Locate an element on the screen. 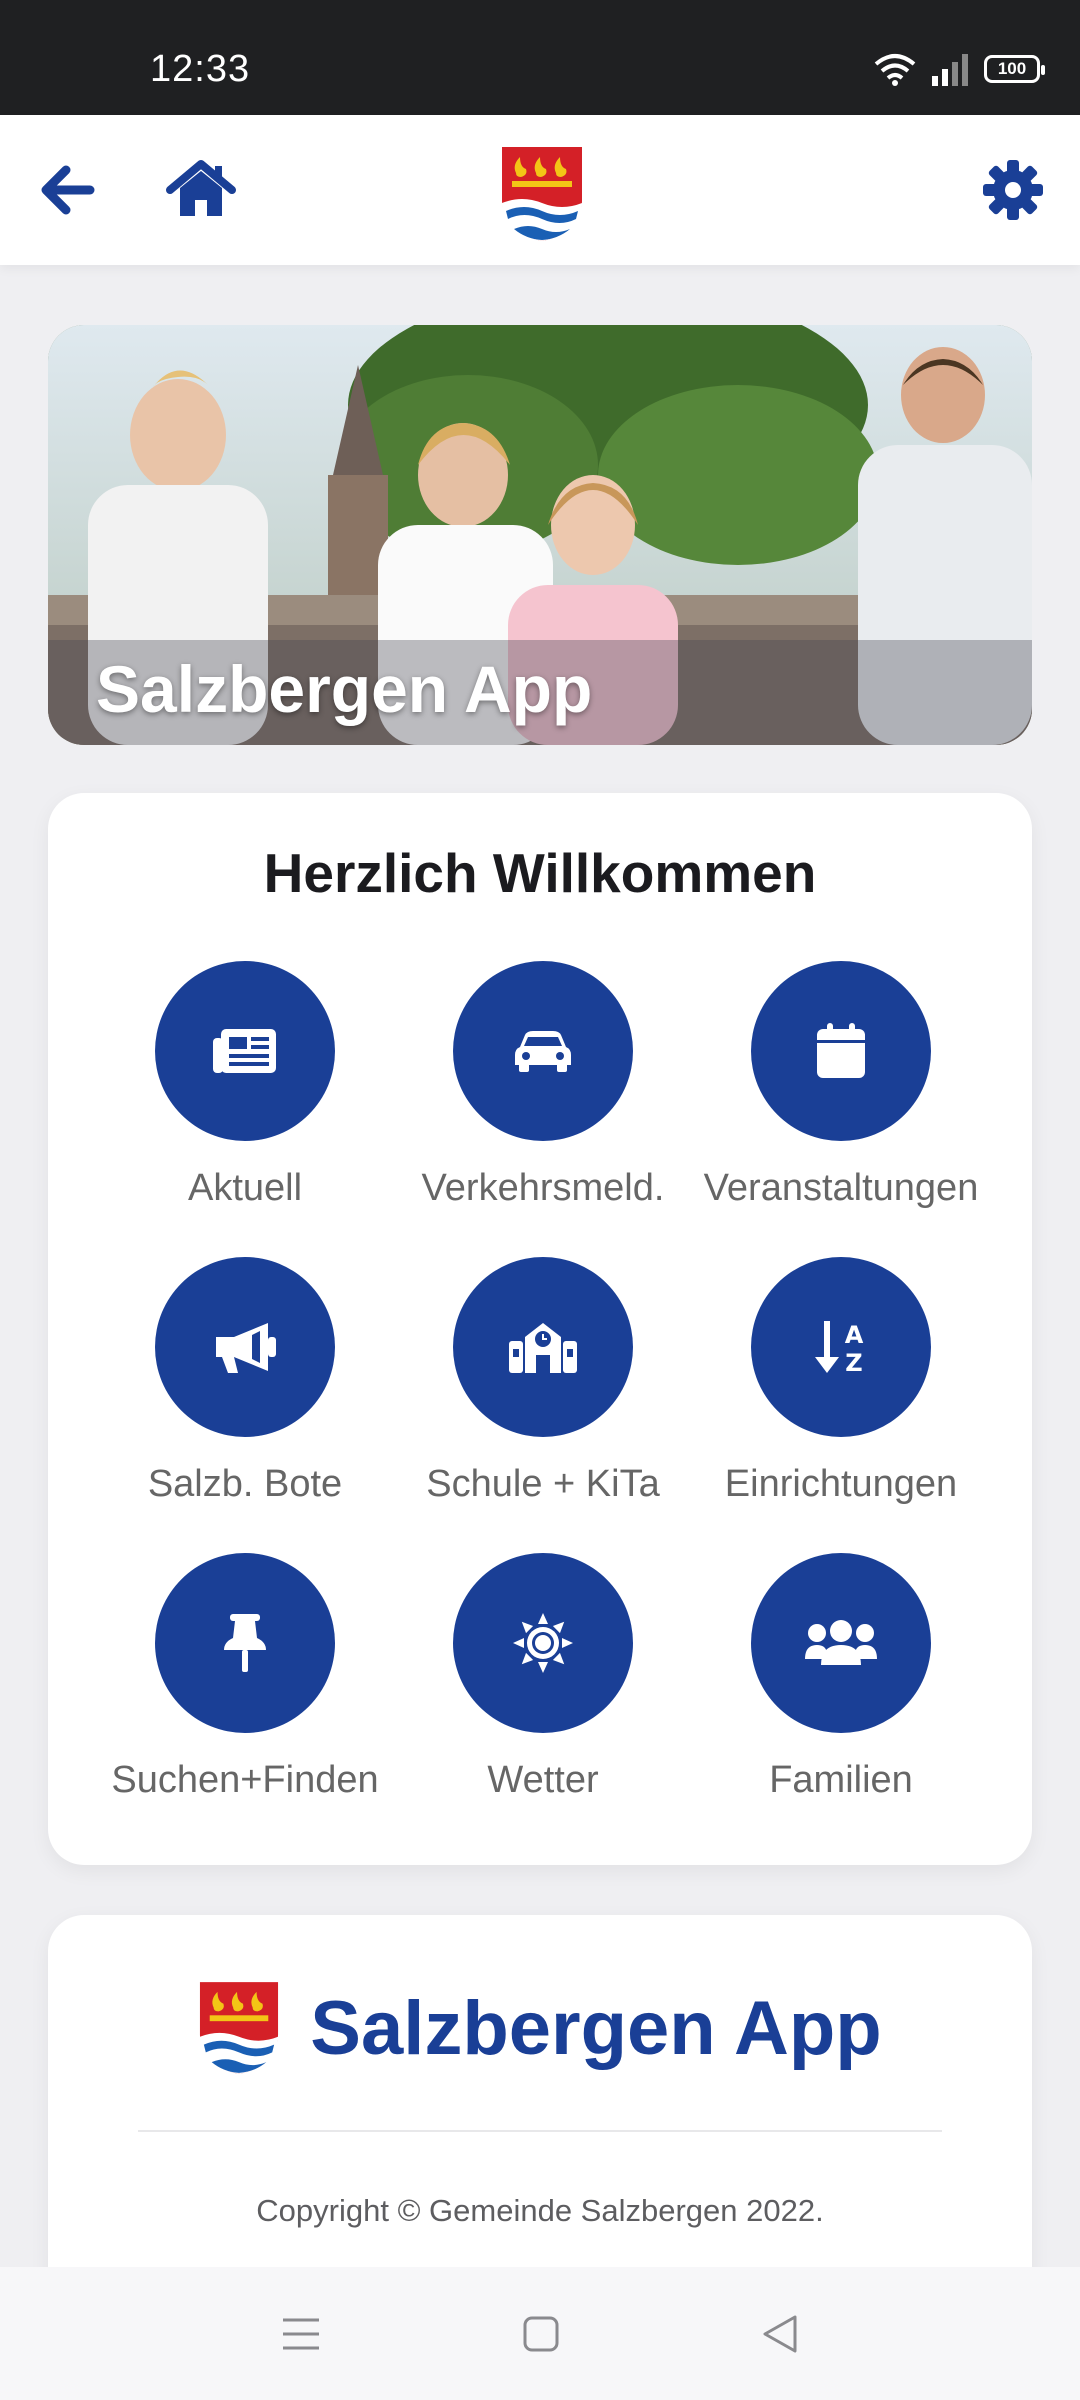 The width and height of the screenshot is (1080, 2400). footer-brand-text: Salzbergen App is located at coordinates (596, 2028).